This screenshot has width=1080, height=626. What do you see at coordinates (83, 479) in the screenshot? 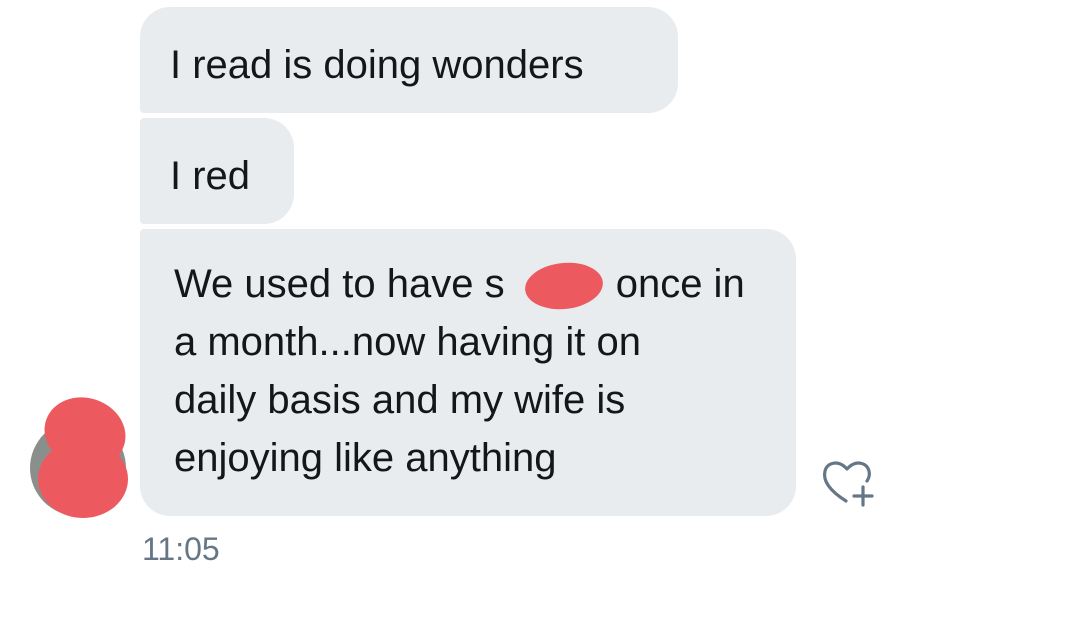
I see `avatar-redaction-mark` at bounding box center [83, 479].